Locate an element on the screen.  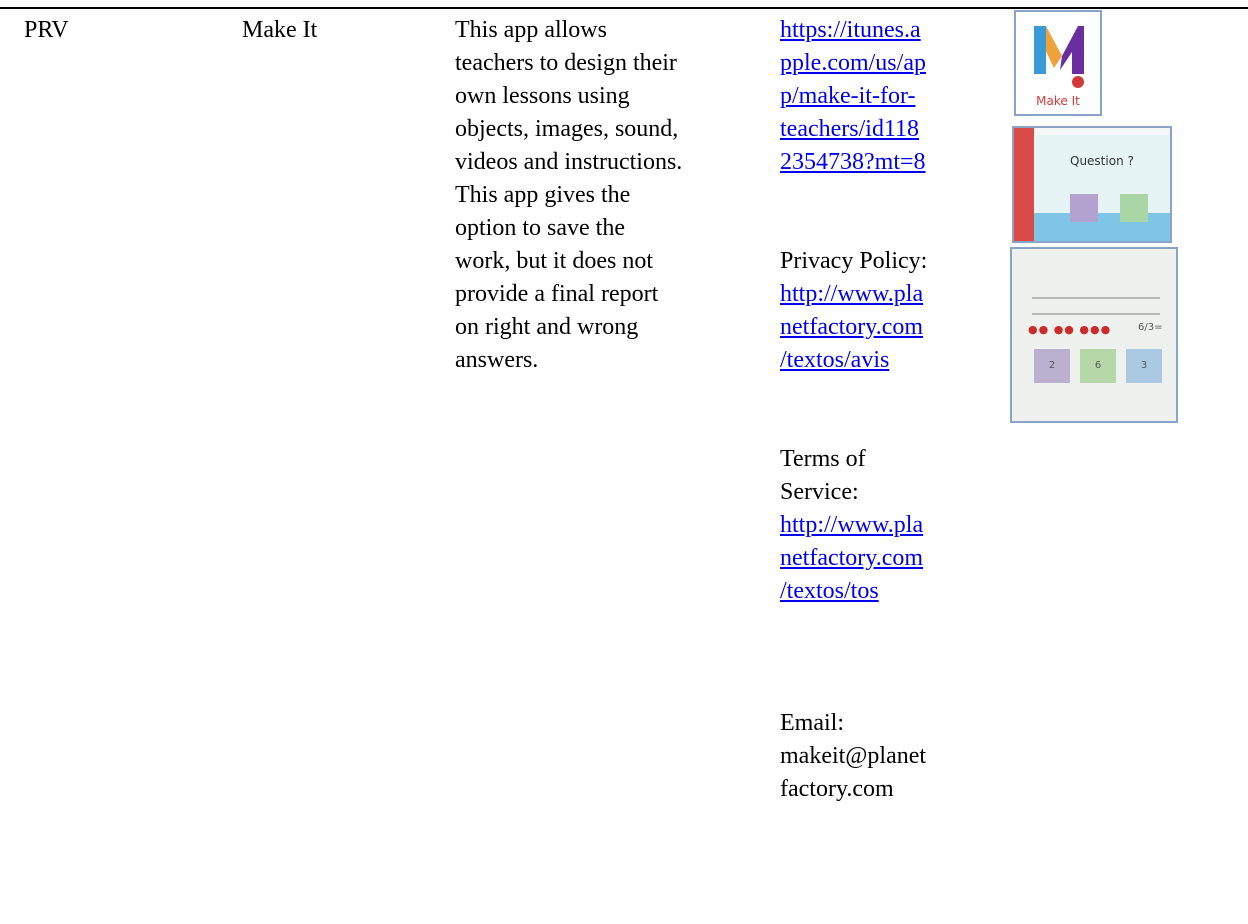
description-line: objects, images, sound, is located at coordinates (567, 129).